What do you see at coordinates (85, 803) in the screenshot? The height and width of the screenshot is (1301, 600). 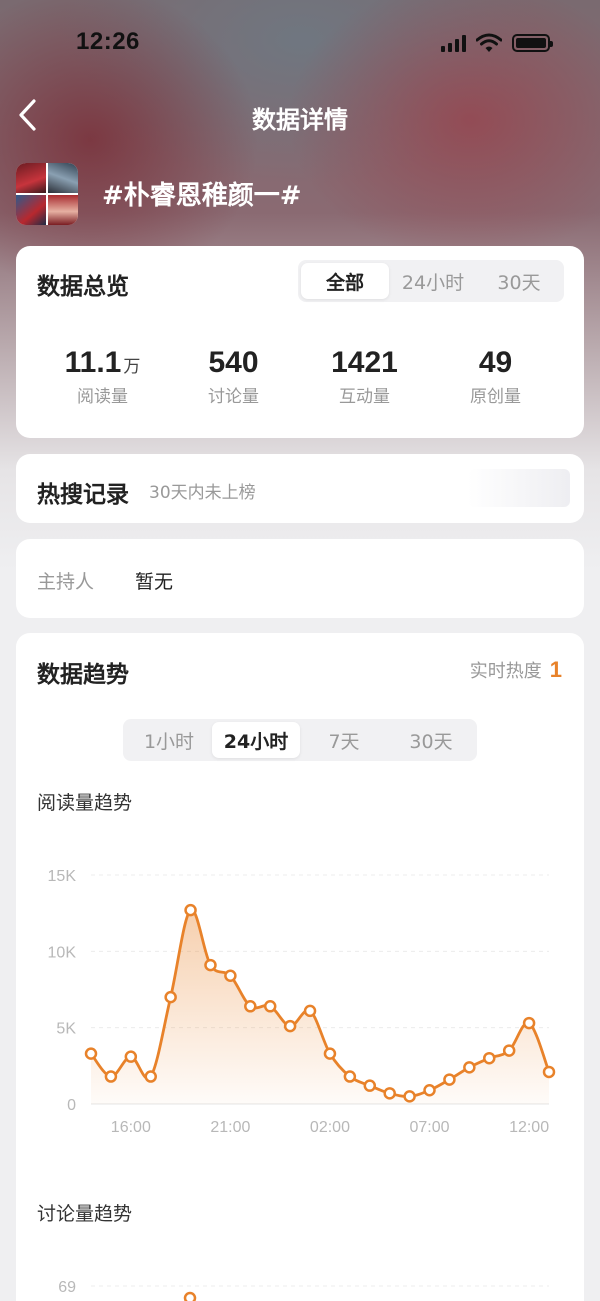 I see `read-trend-title: 阅读量趋势` at bounding box center [85, 803].